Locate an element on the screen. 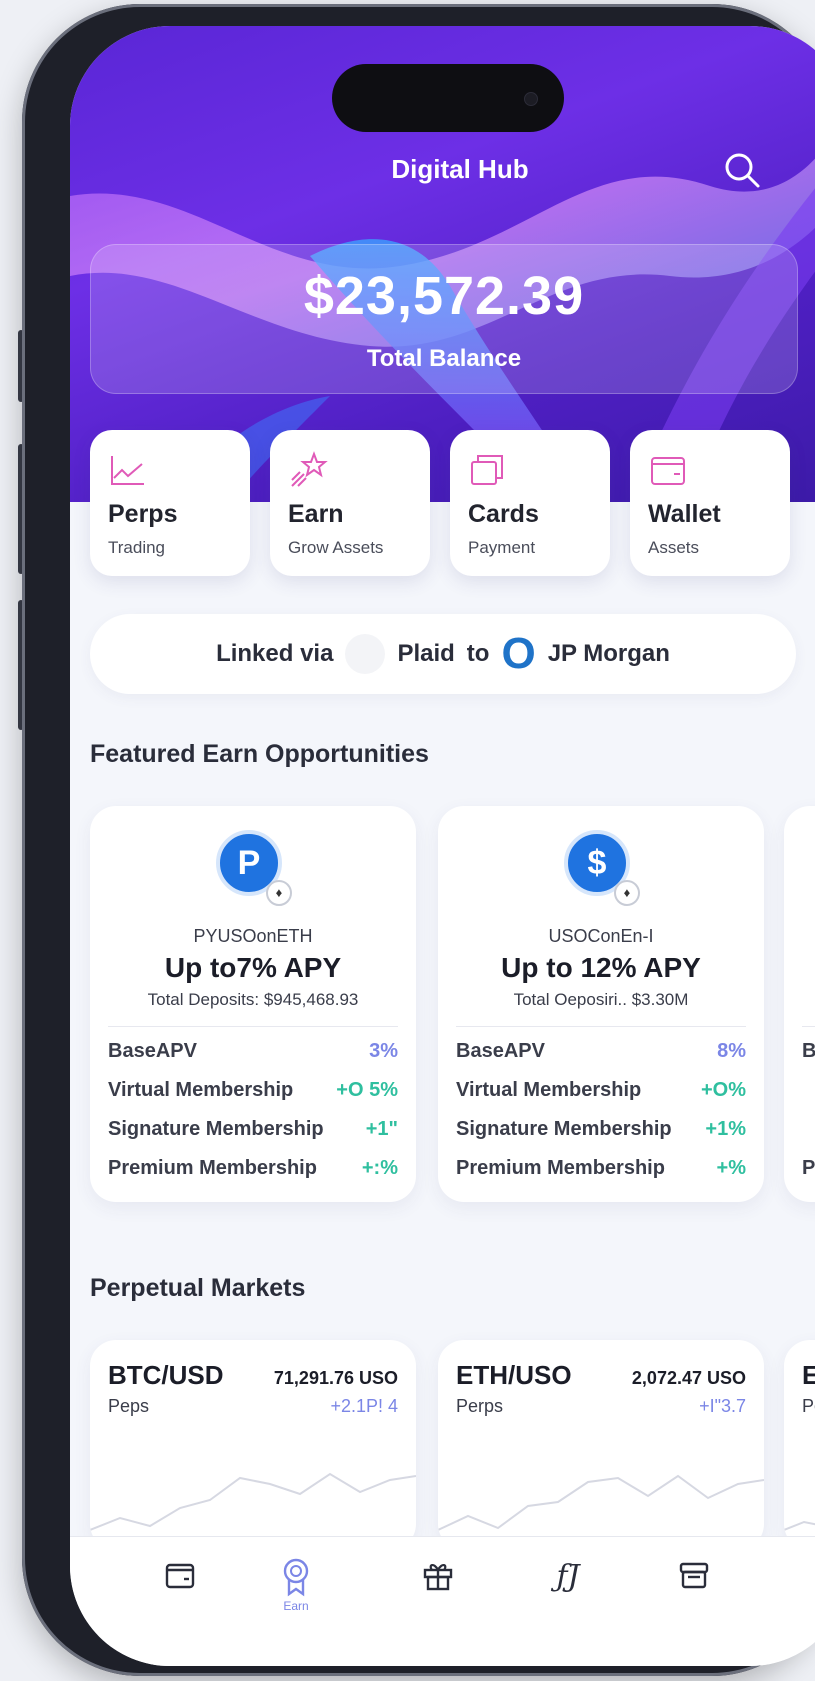  rate-value: 3% is located at coordinates (383, 1051).